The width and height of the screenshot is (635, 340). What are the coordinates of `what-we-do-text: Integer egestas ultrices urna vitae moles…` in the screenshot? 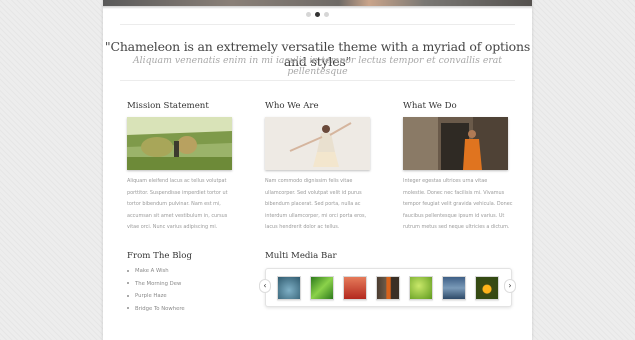 It's located at (458, 204).